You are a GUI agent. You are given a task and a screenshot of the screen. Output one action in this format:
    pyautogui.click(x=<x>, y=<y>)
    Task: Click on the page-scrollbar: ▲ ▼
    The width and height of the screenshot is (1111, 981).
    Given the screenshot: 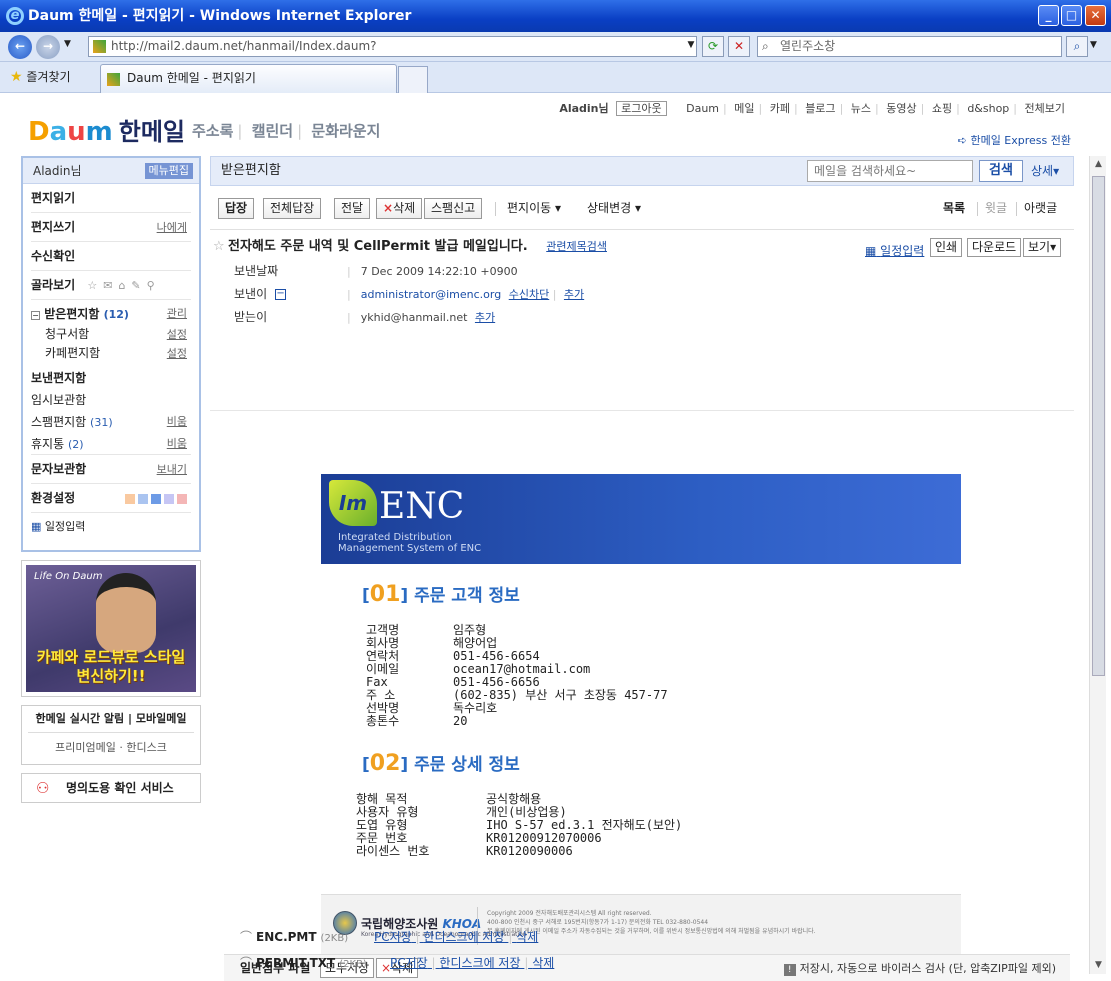 What is the action you would take?
    pyautogui.click(x=1097, y=565)
    